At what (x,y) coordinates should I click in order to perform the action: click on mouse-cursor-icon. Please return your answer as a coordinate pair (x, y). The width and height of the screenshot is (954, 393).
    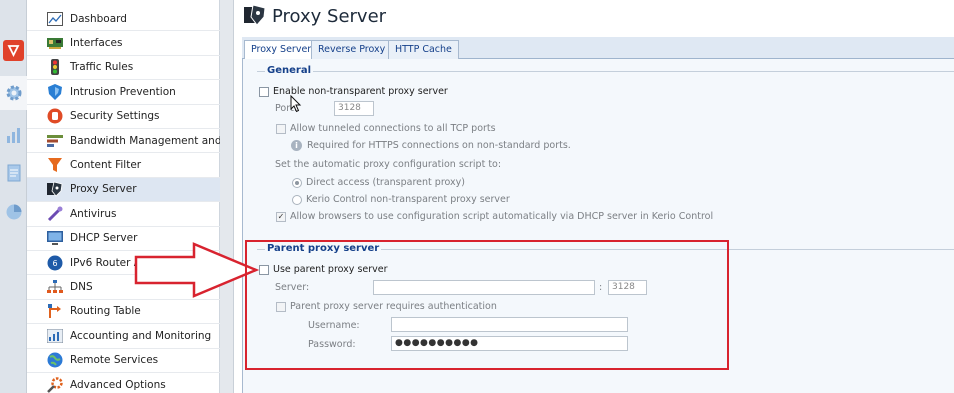
    Looking at the image, I should click on (296, 104).